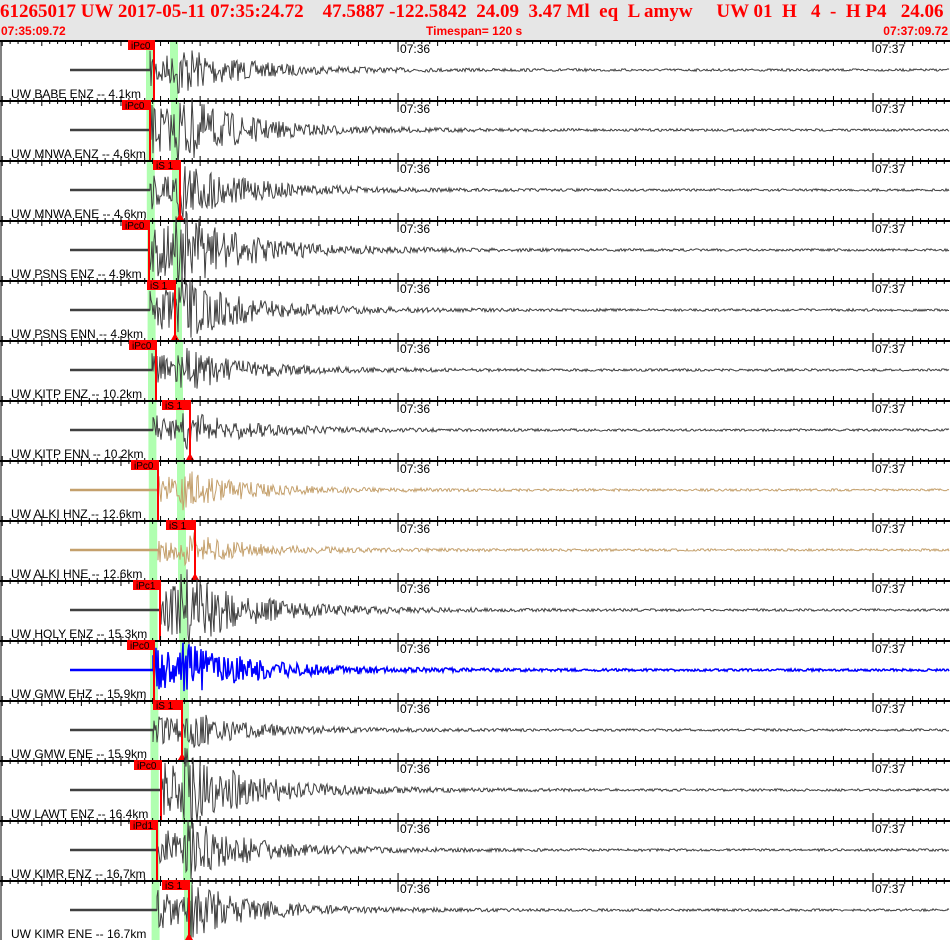 The height and width of the screenshot is (940, 950). Describe the element at coordinates (181, 490) in the screenshot. I see `s-window` at that location.